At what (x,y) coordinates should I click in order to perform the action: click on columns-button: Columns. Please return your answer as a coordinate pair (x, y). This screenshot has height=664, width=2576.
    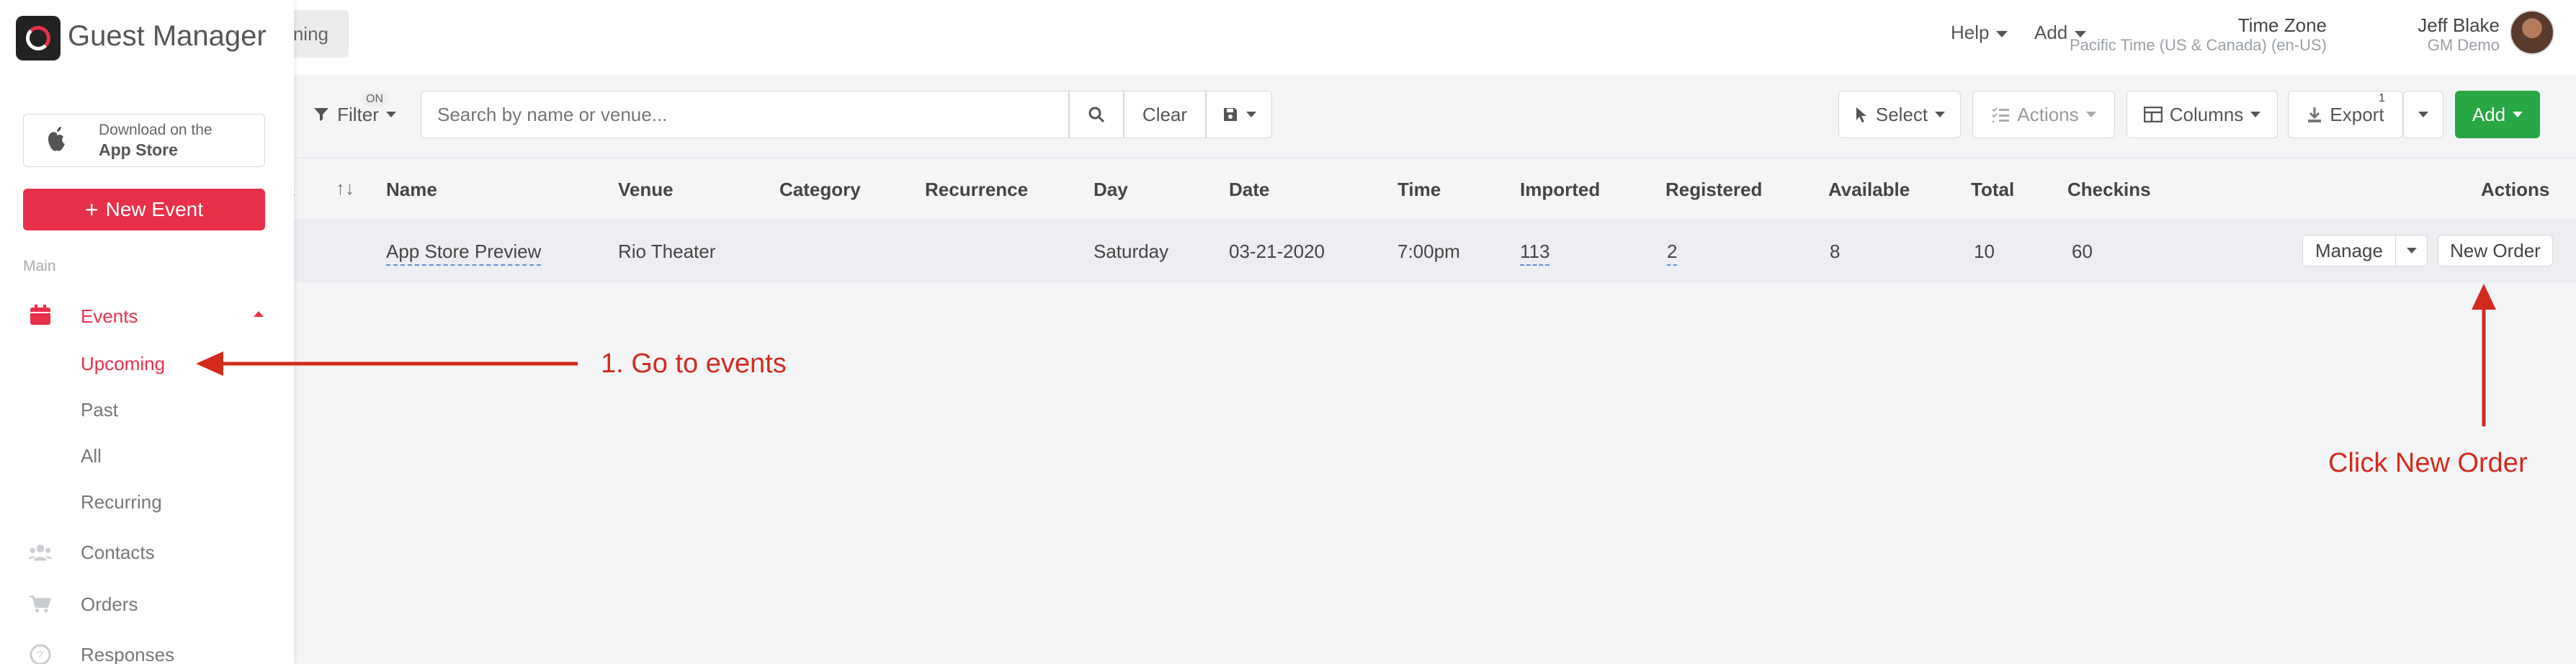
    Looking at the image, I should click on (2202, 114).